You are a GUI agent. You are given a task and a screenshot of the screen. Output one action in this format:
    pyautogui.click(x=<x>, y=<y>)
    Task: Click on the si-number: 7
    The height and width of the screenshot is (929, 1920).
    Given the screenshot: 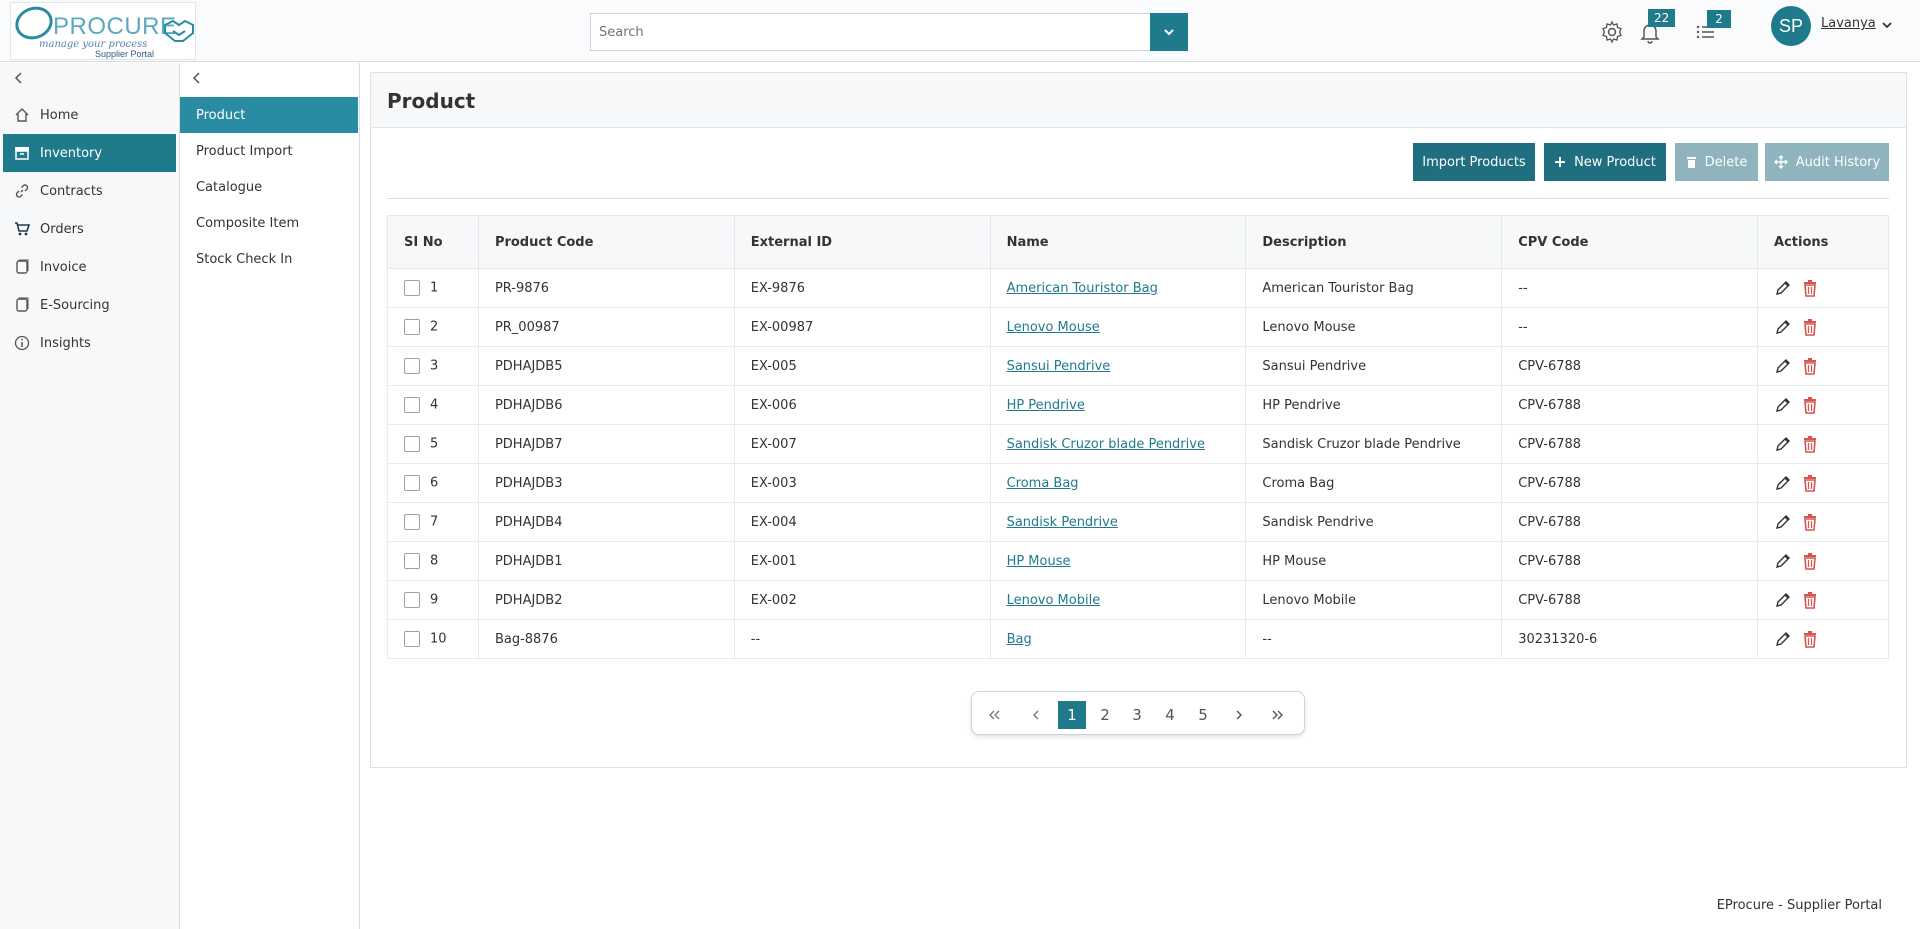 What is the action you would take?
    pyautogui.click(x=434, y=522)
    